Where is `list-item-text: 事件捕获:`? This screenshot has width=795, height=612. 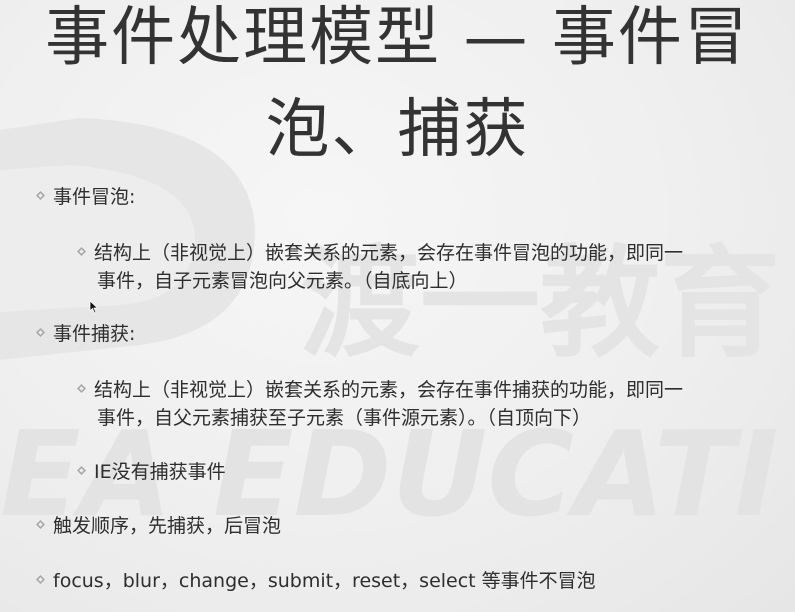
list-item-text: 事件捕获: is located at coordinates (94, 334).